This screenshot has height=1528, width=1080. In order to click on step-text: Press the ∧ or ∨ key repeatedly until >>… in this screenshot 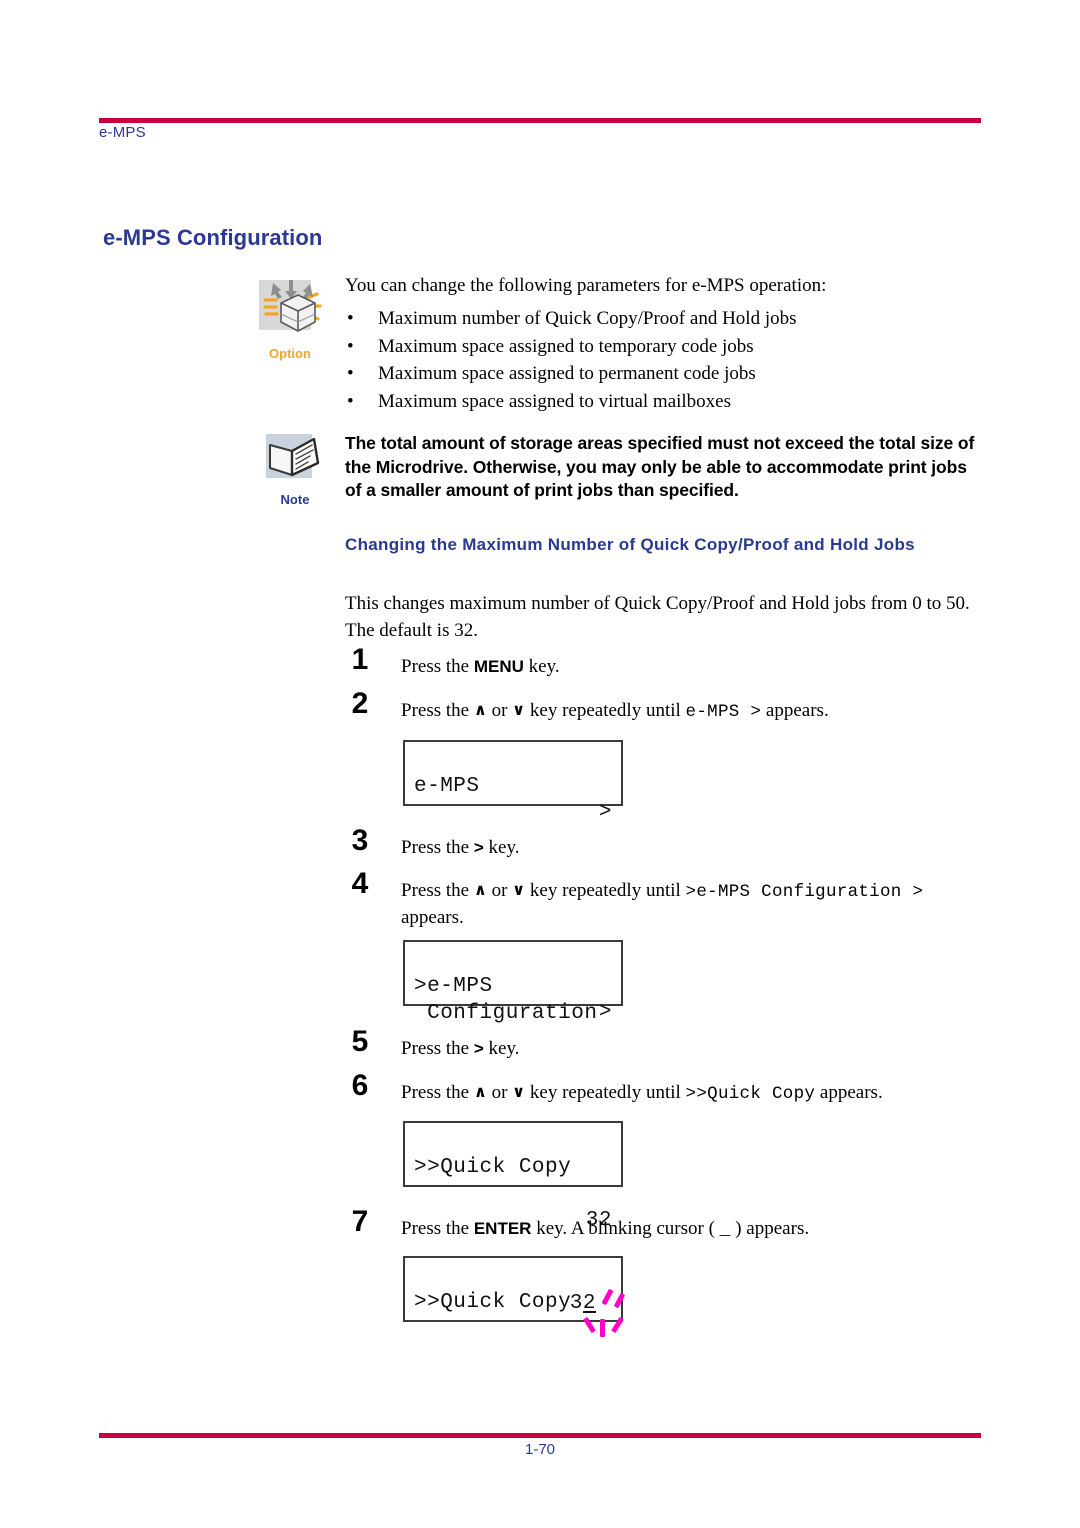, I will do `click(693, 1093)`.